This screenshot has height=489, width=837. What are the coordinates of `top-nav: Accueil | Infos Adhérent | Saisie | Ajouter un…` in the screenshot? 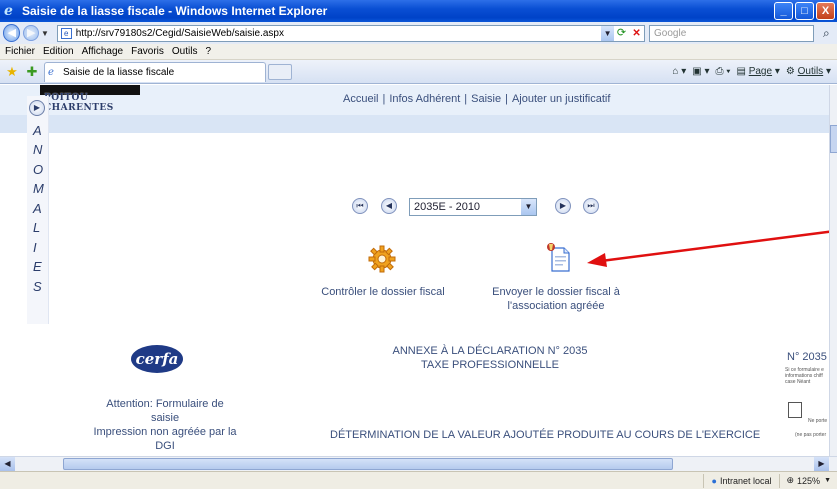 It's located at (476, 99).